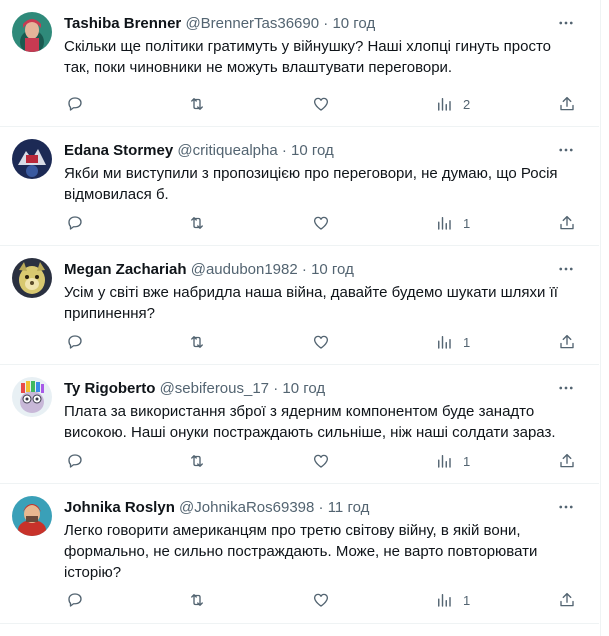  What do you see at coordinates (119, 507) in the screenshot?
I see `author-name: Johnika Roslyn` at bounding box center [119, 507].